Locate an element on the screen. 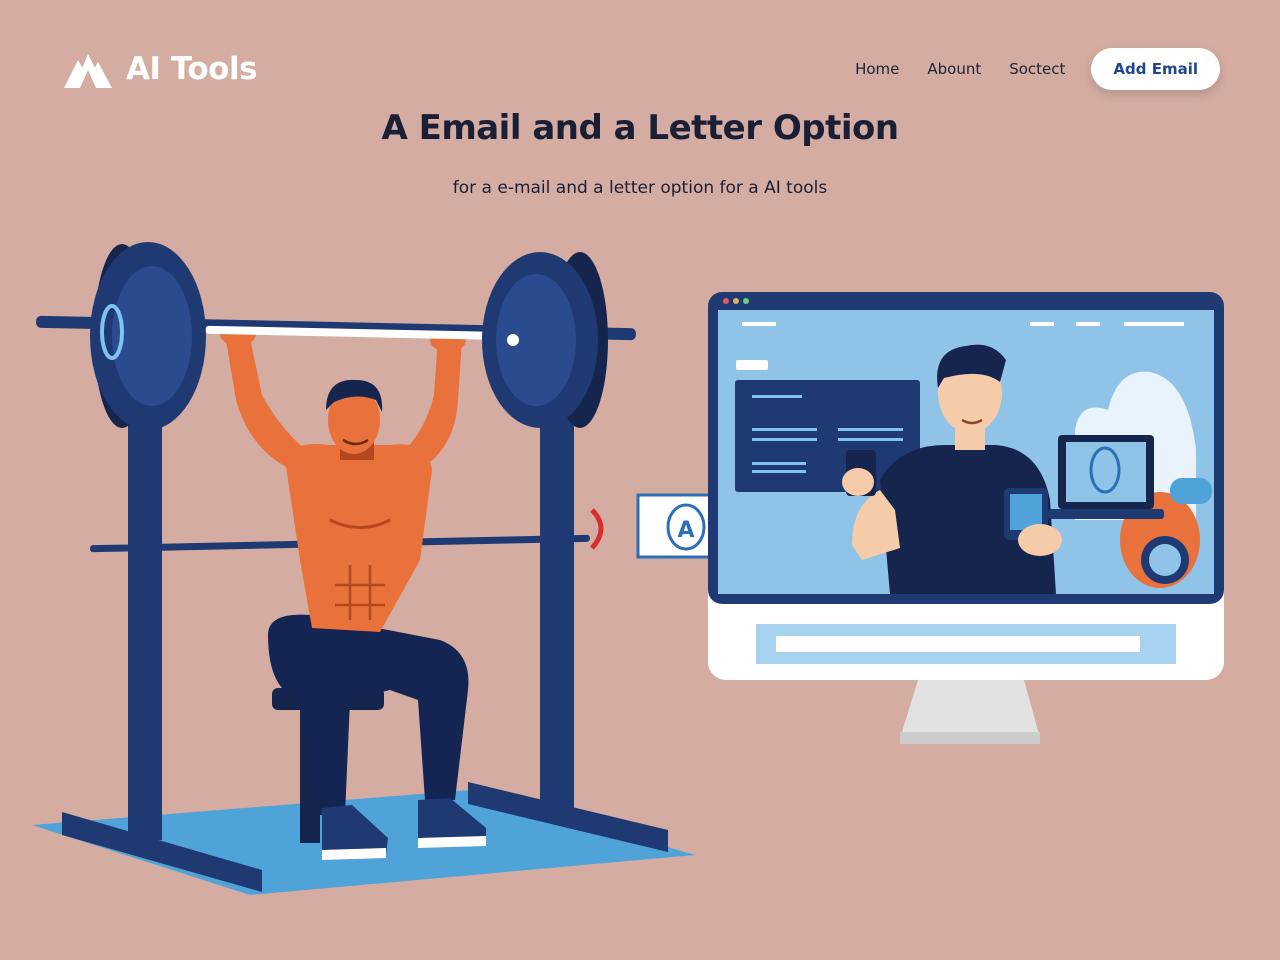 The width and height of the screenshot is (1280, 960). monitor-input-bar is located at coordinates (958, 644).